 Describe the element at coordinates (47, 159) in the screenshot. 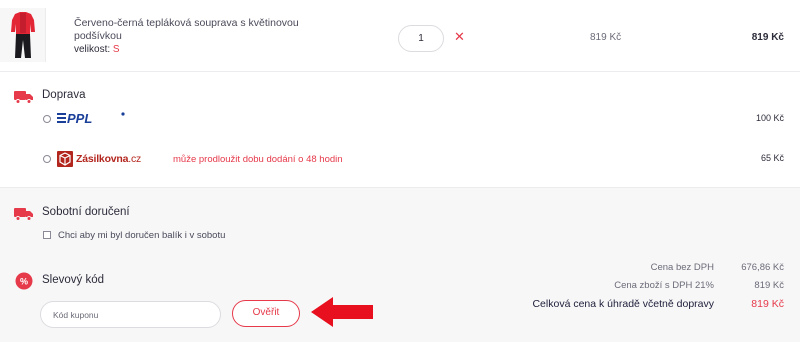

I see `shipping-radio-zasilkovna` at that location.